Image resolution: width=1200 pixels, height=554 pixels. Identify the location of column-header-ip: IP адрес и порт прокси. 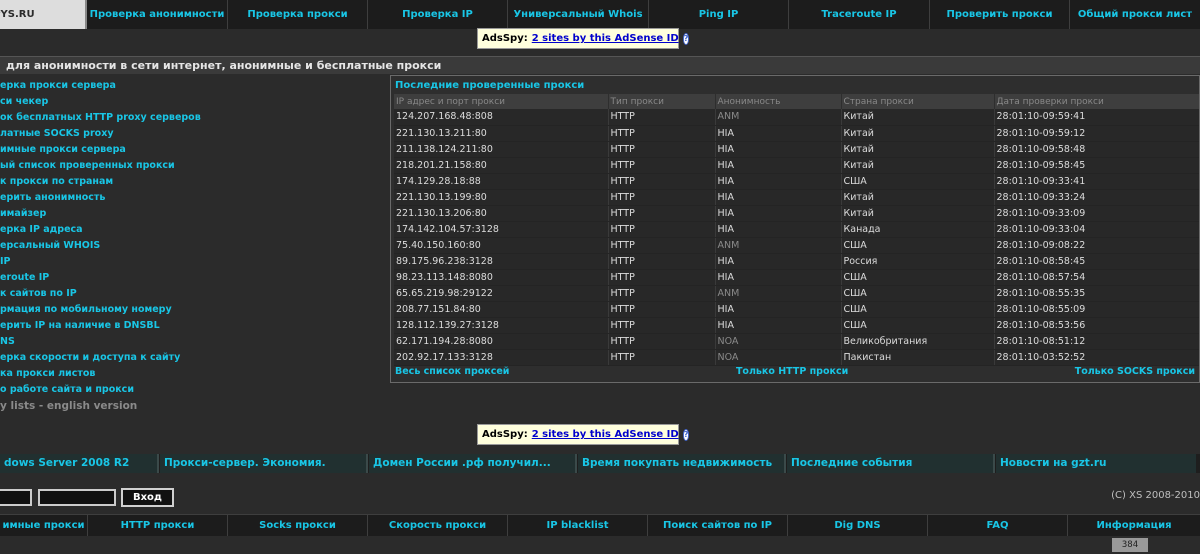
(501, 101).